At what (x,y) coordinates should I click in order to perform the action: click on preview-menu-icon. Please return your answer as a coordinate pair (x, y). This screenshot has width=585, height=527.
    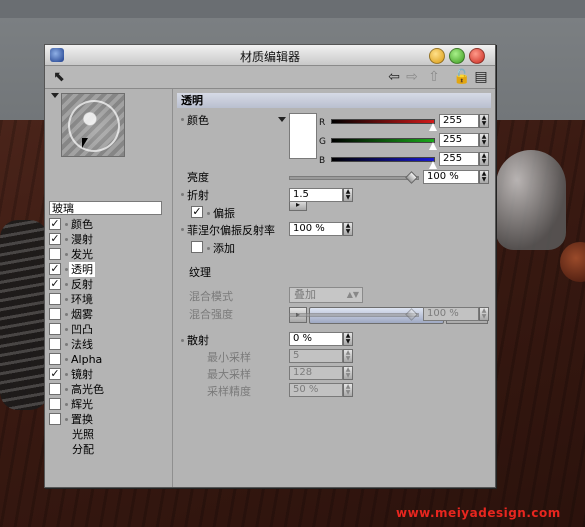
    Looking at the image, I should click on (55, 95).